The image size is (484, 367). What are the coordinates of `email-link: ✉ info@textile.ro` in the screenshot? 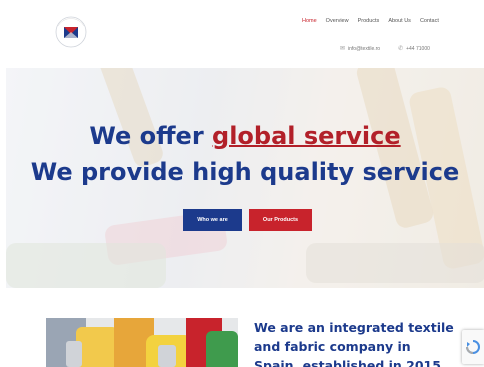 It's located at (360, 49).